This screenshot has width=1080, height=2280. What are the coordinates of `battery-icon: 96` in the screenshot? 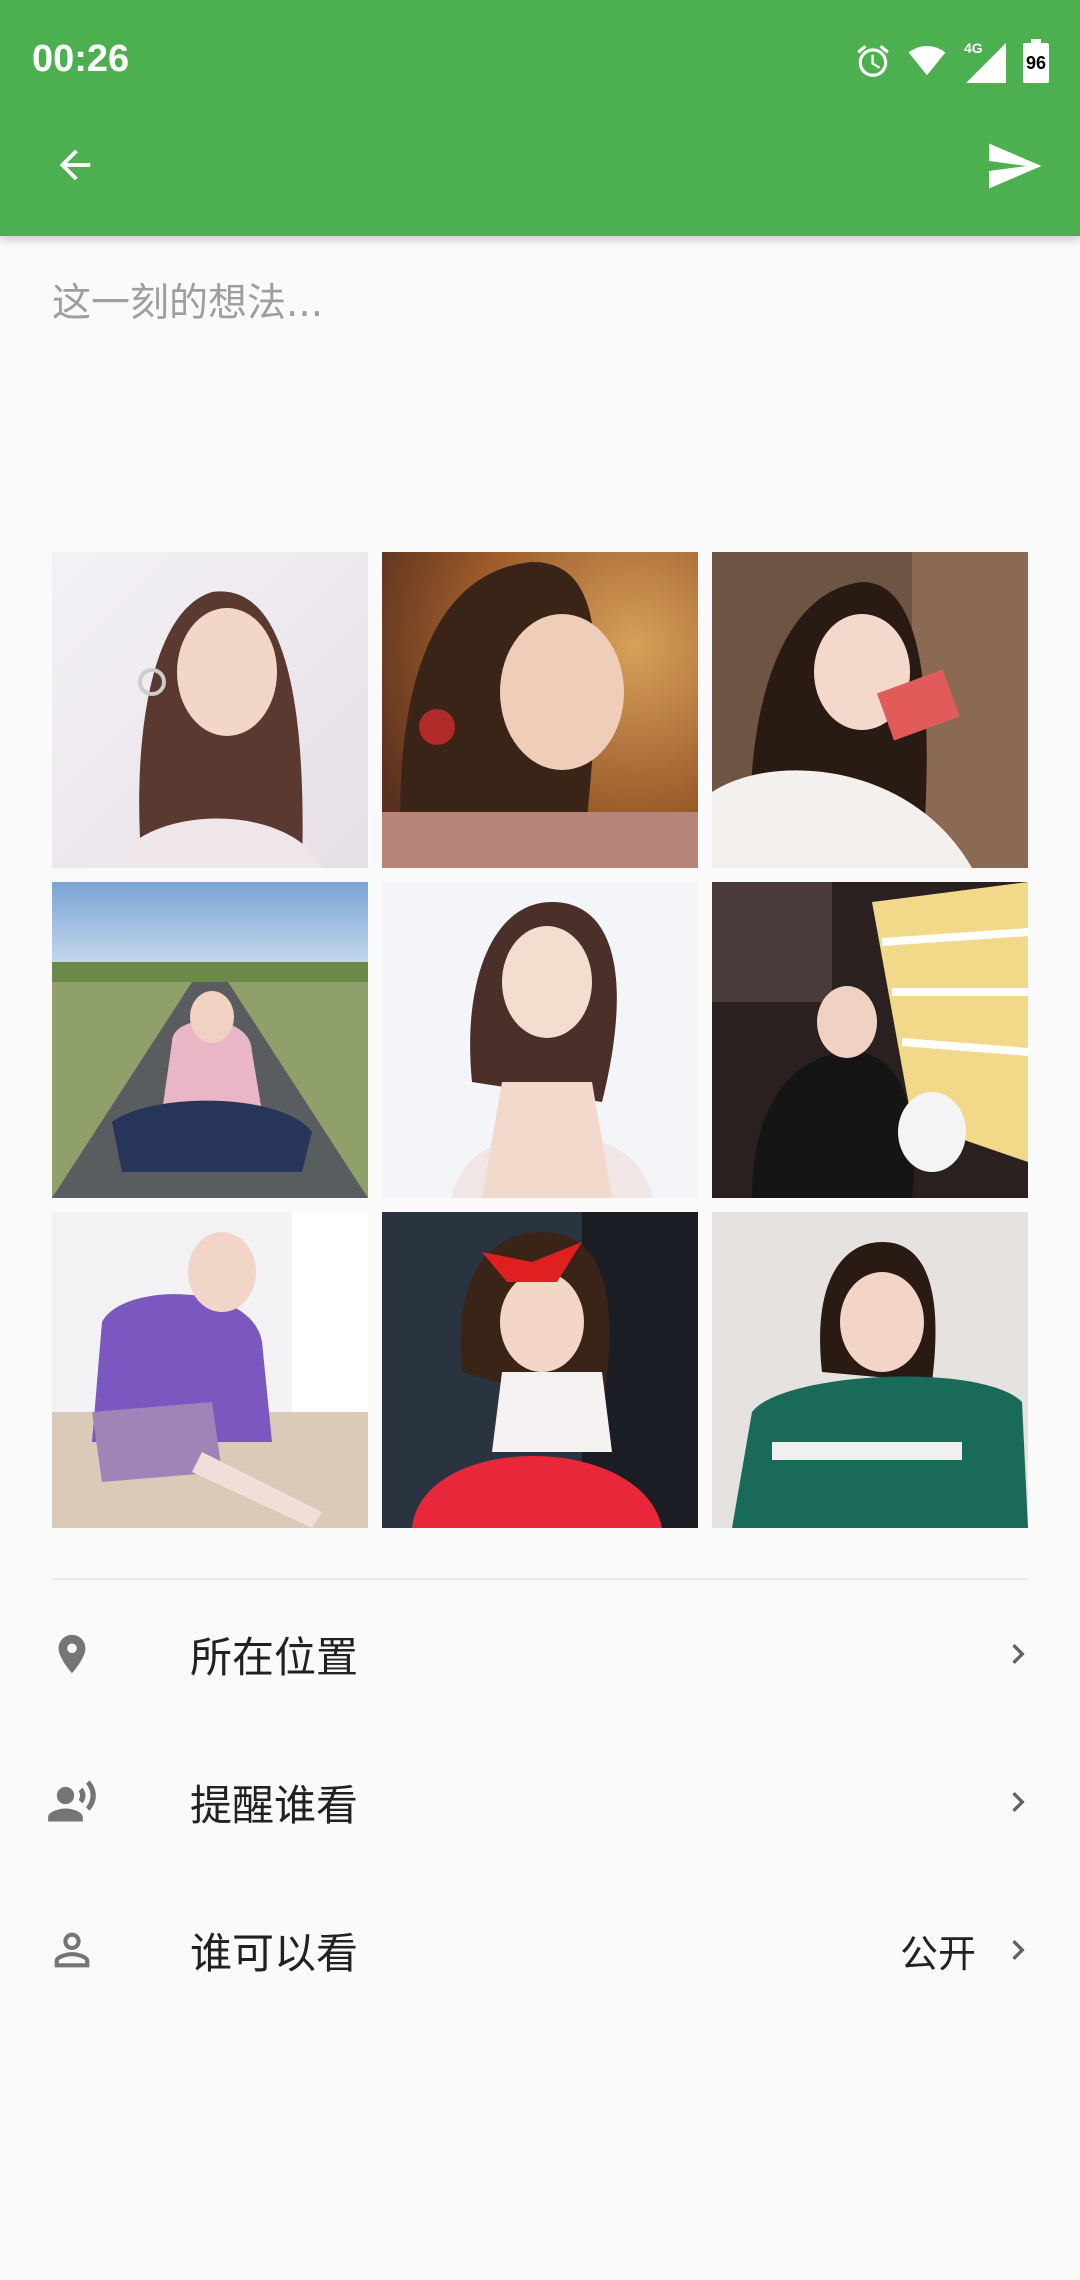 It's located at (1036, 61).